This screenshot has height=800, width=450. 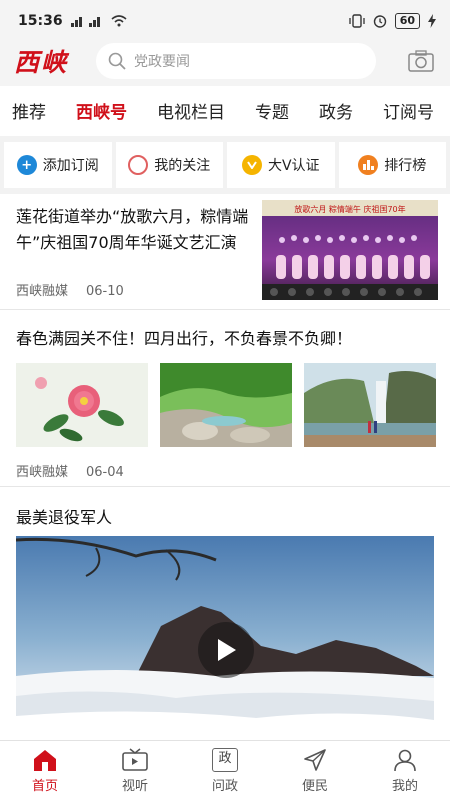 What do you see at coordinates (132, 229) in the screenshot?
I see `article-title: 莲花街道举办“放歌六月，粽情端午”庆祖国70周年华诞文艺汇演` at bounding box center [132, 229].